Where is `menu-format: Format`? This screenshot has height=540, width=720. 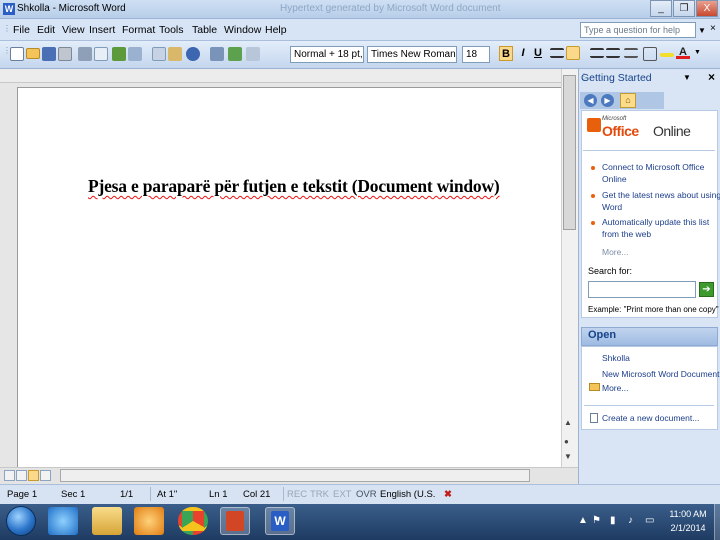
menu-format: Format is located at coordinates (138, 30).